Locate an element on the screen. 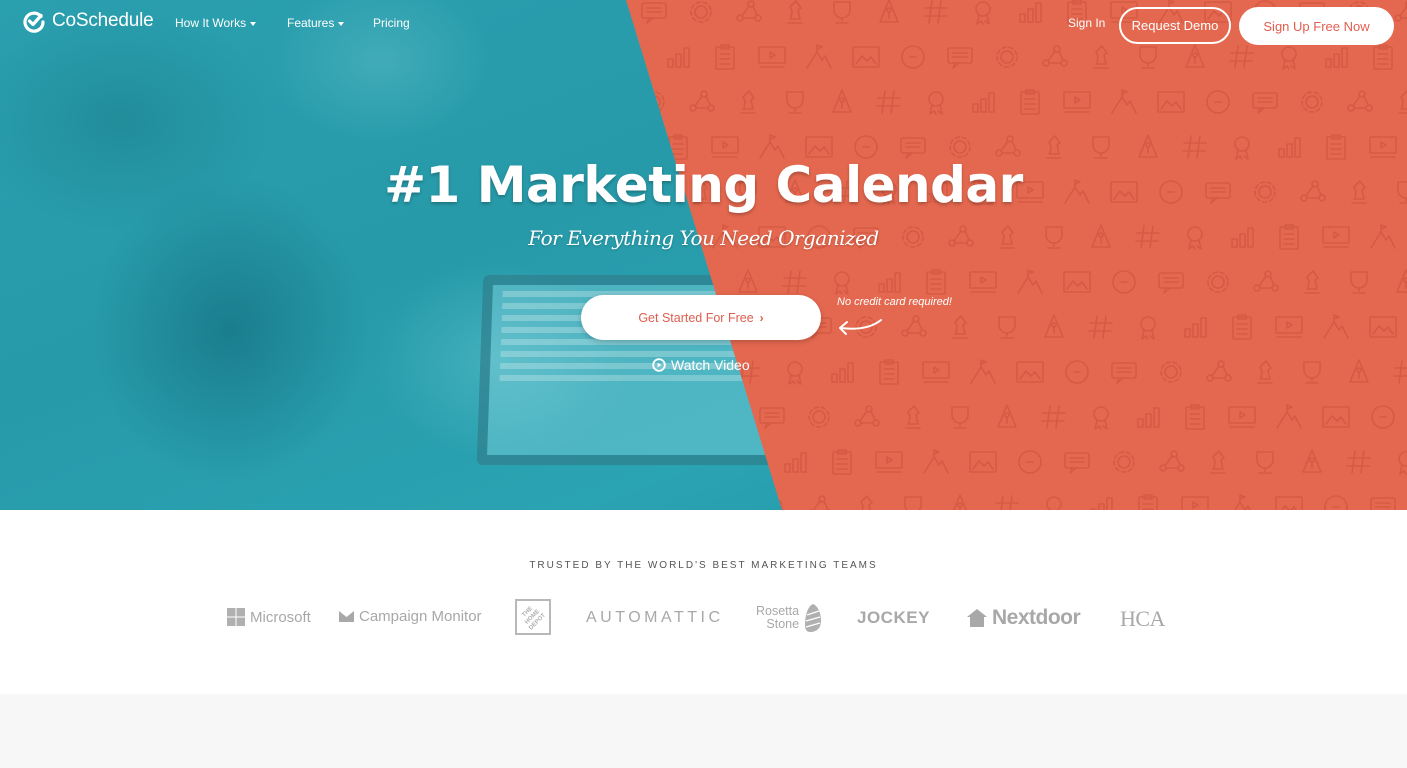 The image size is (1407, 768). get-started-button: Get Started For Free › is located at coordinates (701, 317).